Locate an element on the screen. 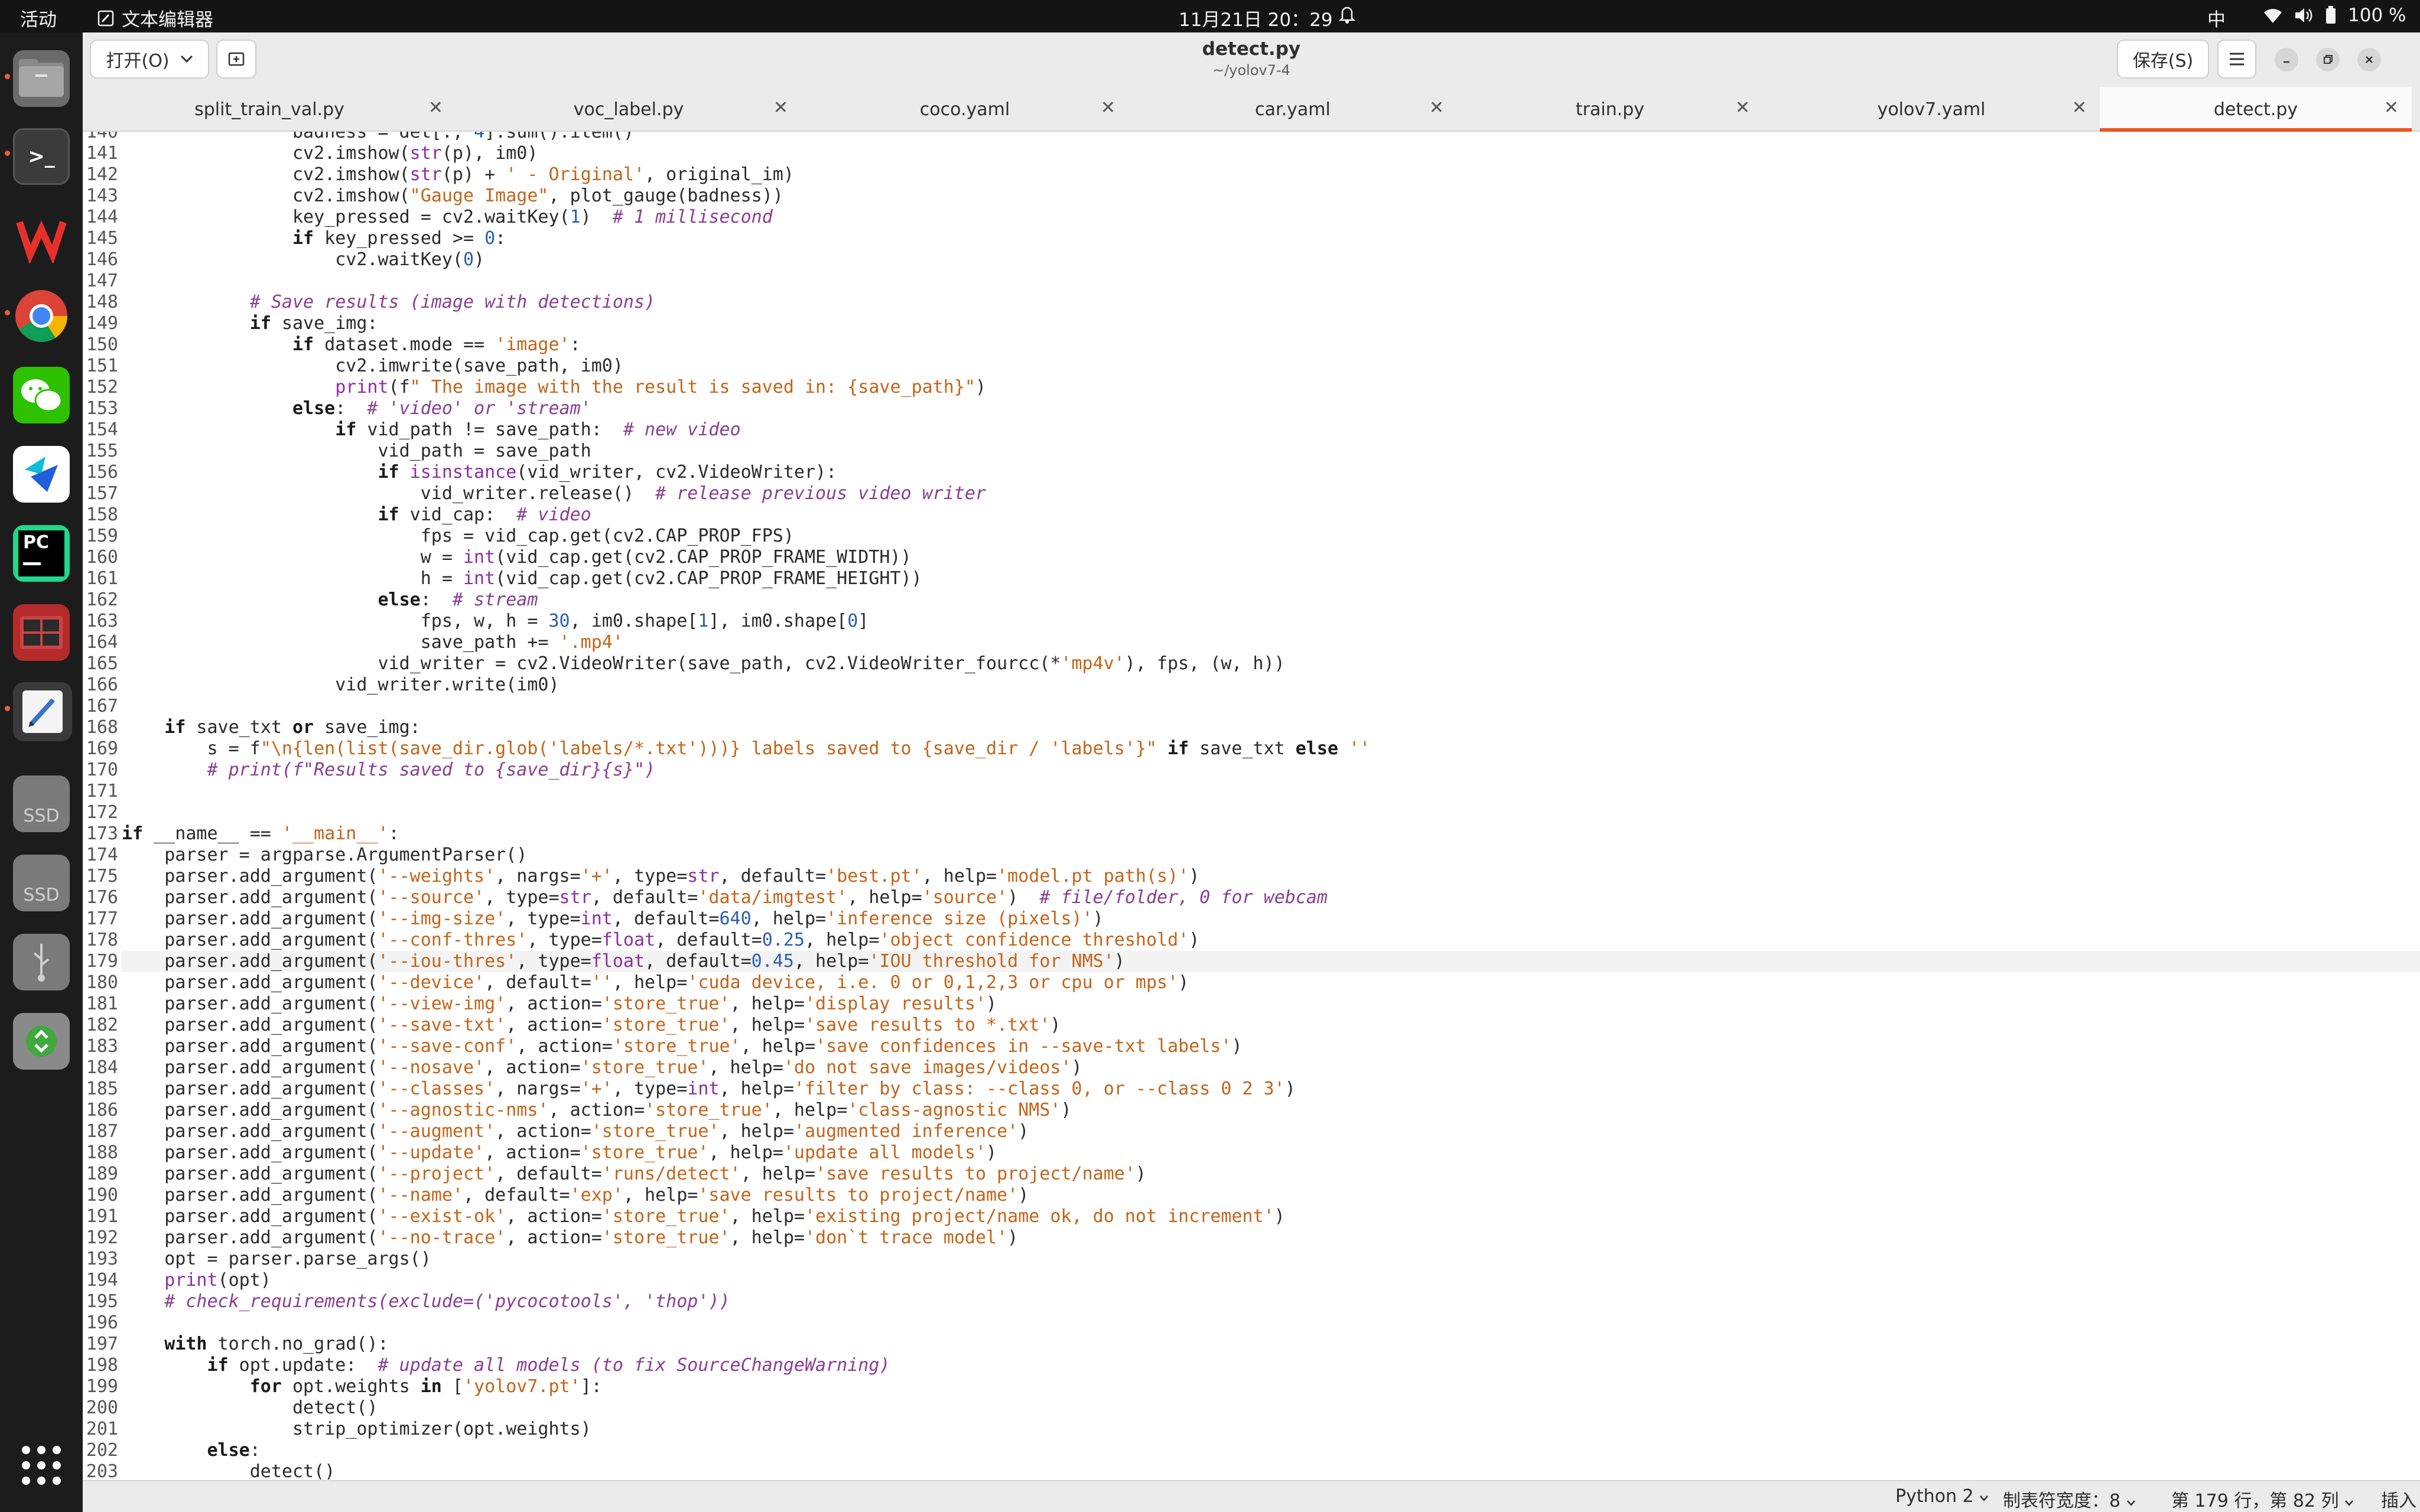  cursor-position: 第 179 行，第 82 列 is located at coordinates (2262, 1499).